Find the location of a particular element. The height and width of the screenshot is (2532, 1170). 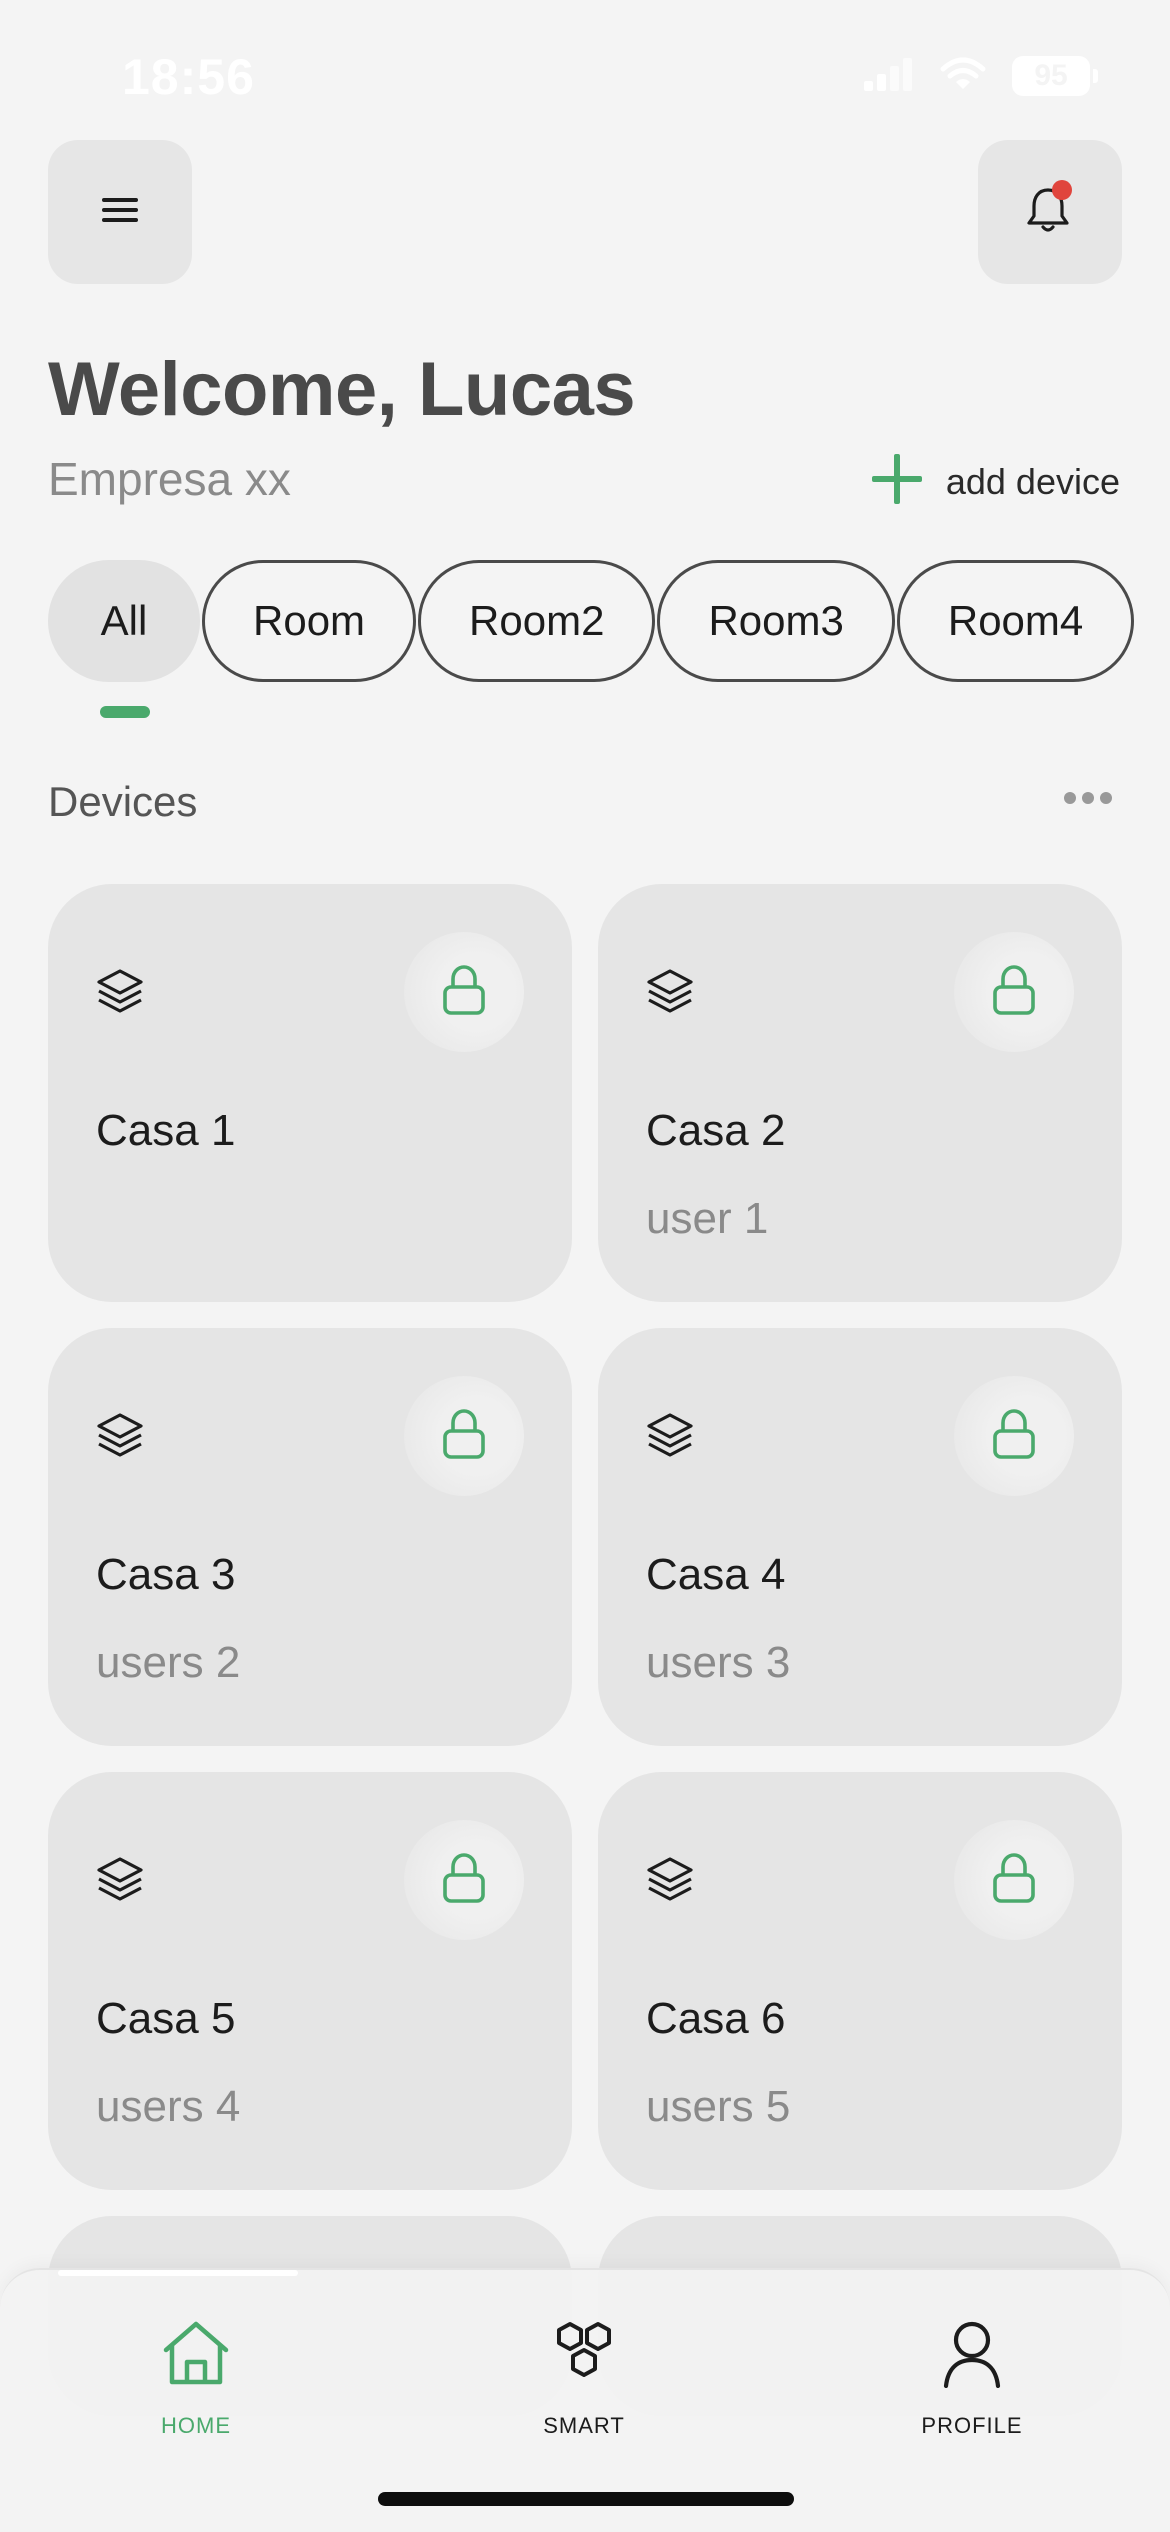

signal-icon is located at coordinates (889, 76).